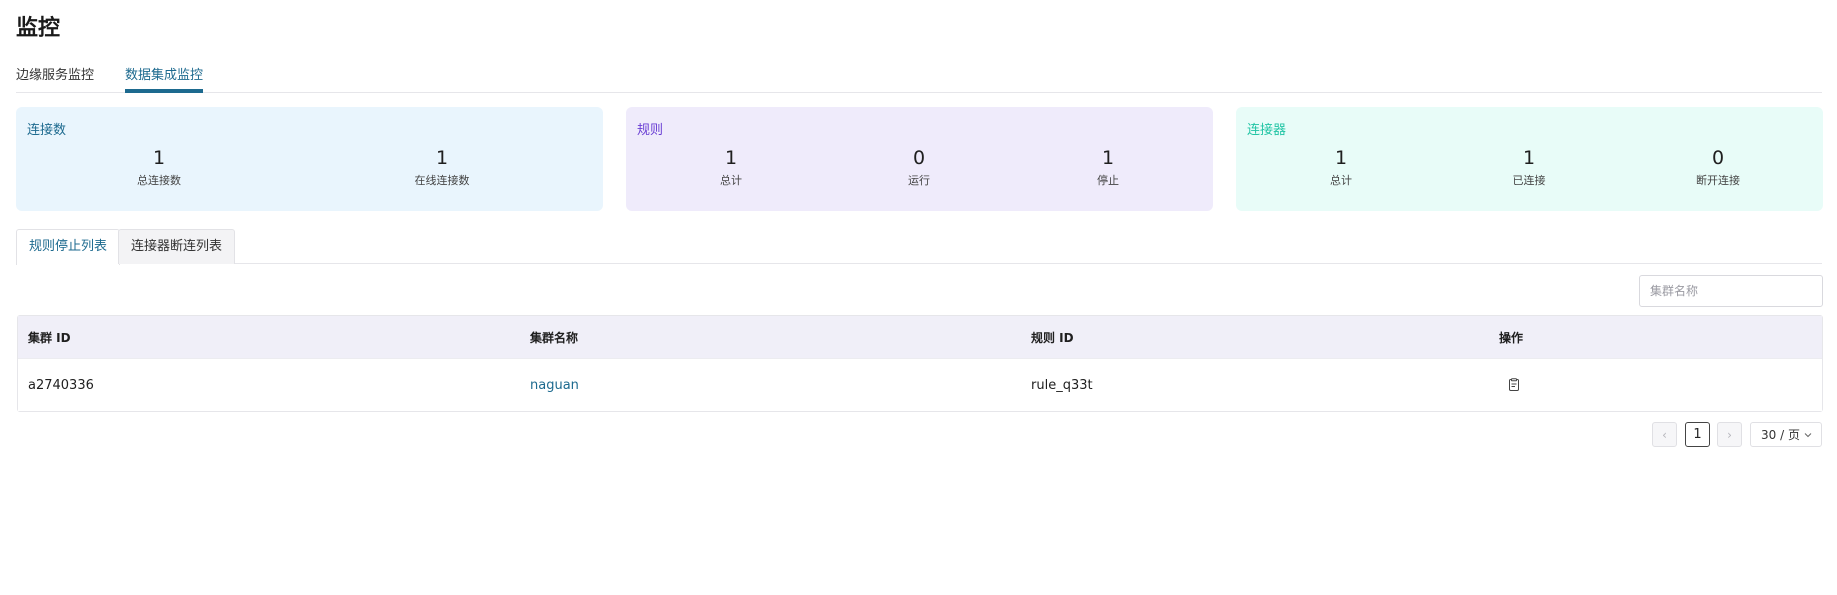  What do you see at coordinates (554, 385) in the screenshot?
I see `cluster-name-link: naguan` at bounding box center [554, 385].